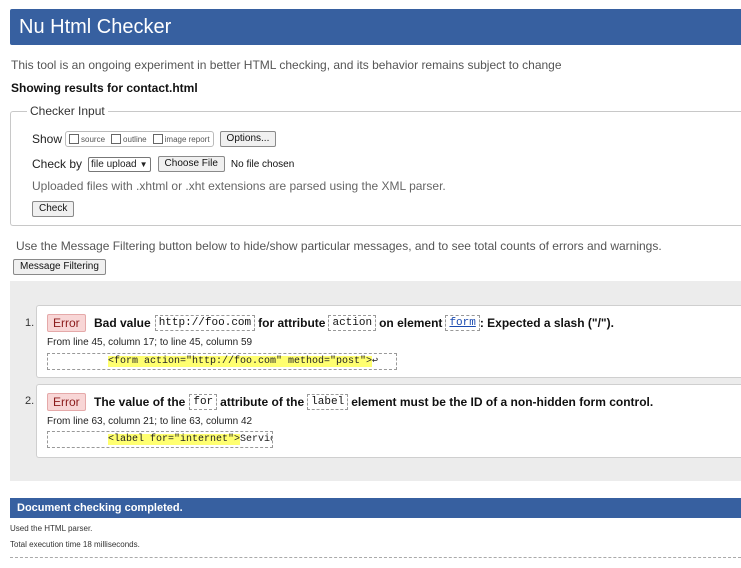  I want to click on outline-label: outline, so click(135, 139).